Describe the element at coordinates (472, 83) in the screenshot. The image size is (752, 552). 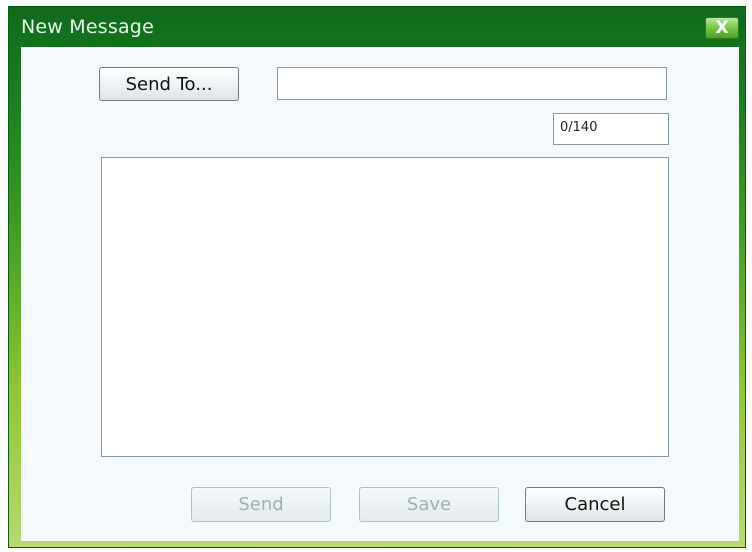
I see `recipient-field` at that location.